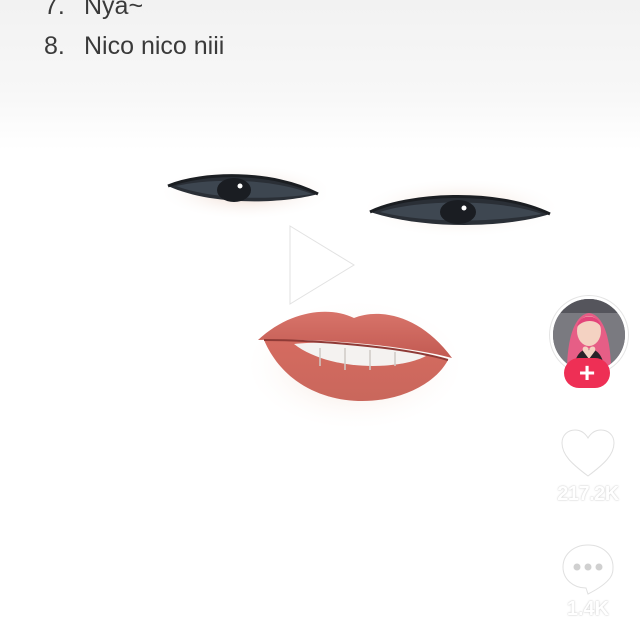 Image resolution: width=640 pixels, height=640 pixels. I want to click on eye-image-left, so click(245, 192).